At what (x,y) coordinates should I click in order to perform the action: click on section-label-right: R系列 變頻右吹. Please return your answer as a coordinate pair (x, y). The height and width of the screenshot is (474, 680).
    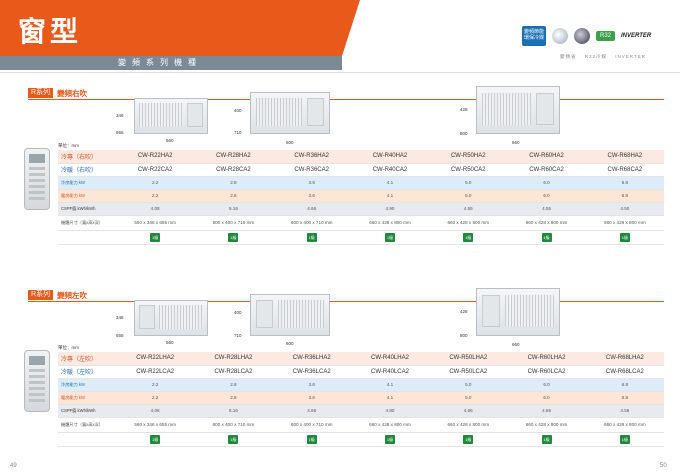
    Looking at the image, I should click on (57, 93).